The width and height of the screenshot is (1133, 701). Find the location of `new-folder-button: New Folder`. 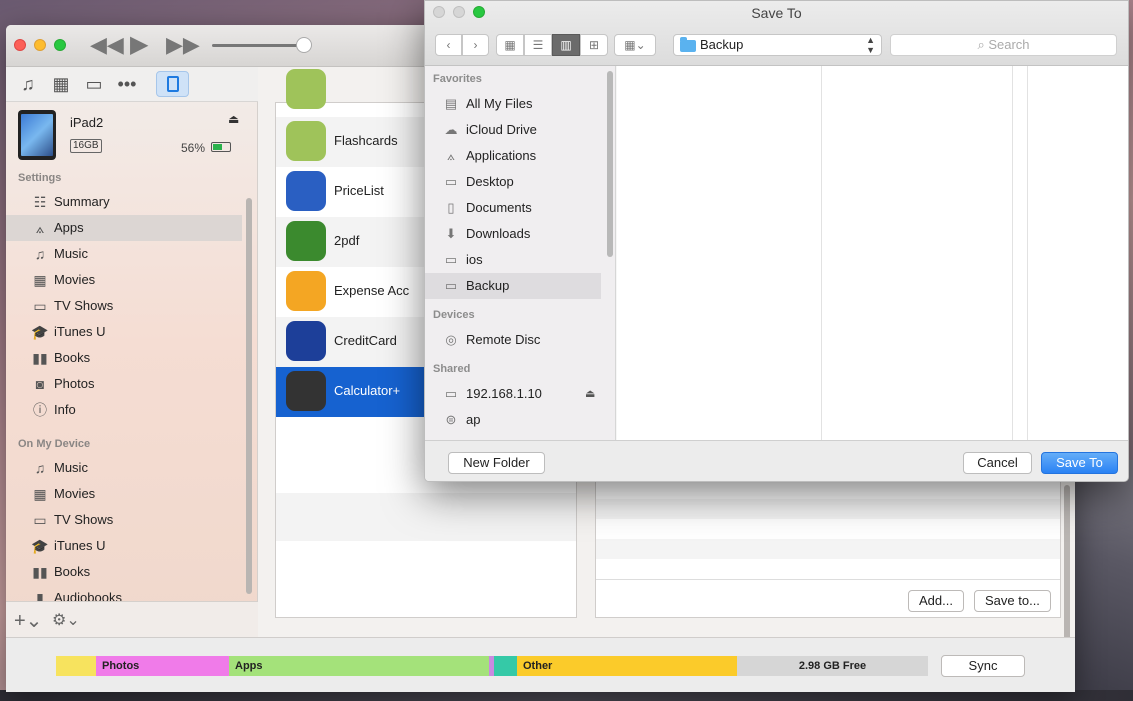

new-folder-button: New Folder is located at coordinates (496, 463).